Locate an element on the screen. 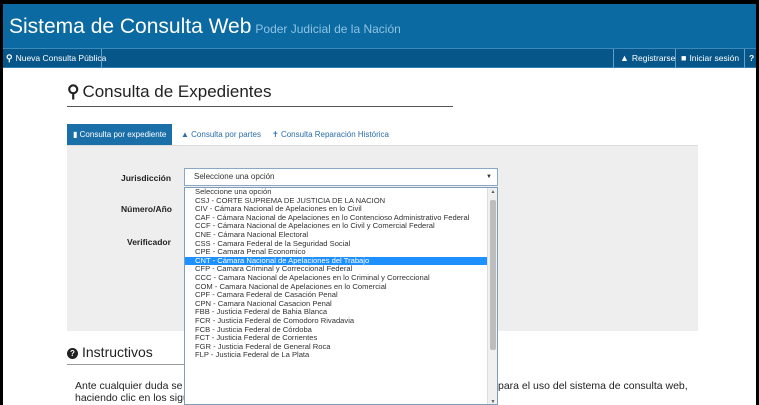 The width and height of the screenshot is (759, 405). dropdown-option: CNE - Cámara Nacional Electoral is located at coordinates (336, 235).